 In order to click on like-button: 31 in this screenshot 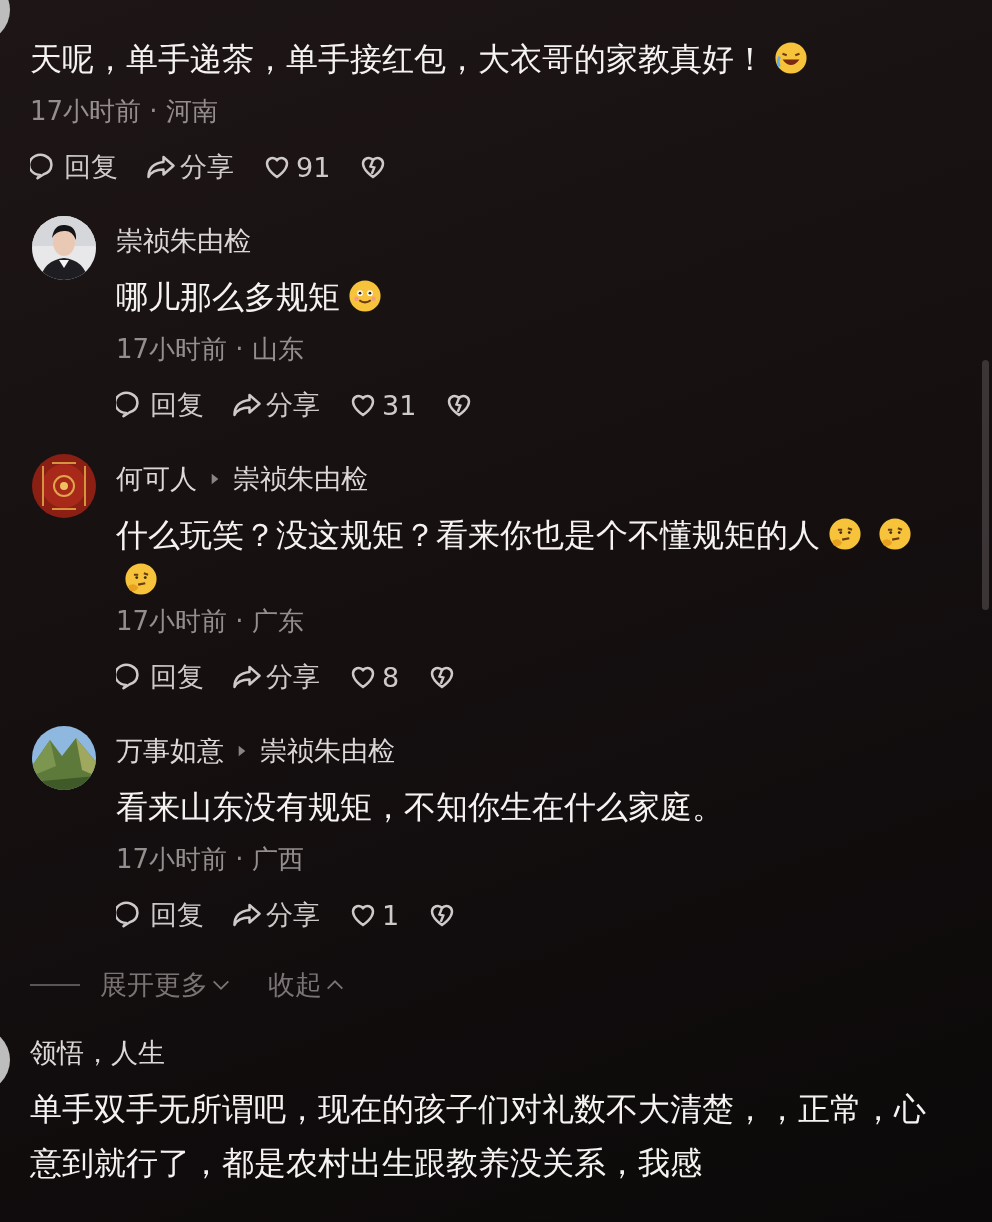, I will do `click(382, 405)`.